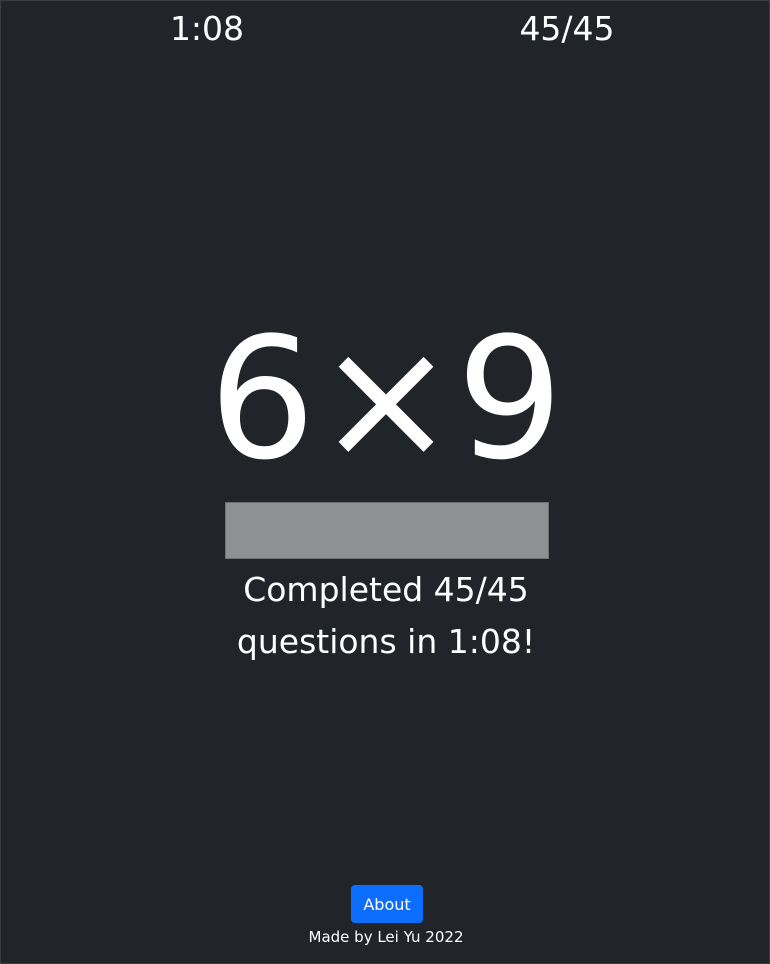 The height and width of the screenshot is (964, 770). I want to click on timer-display: 1:08, so click(207, 28).